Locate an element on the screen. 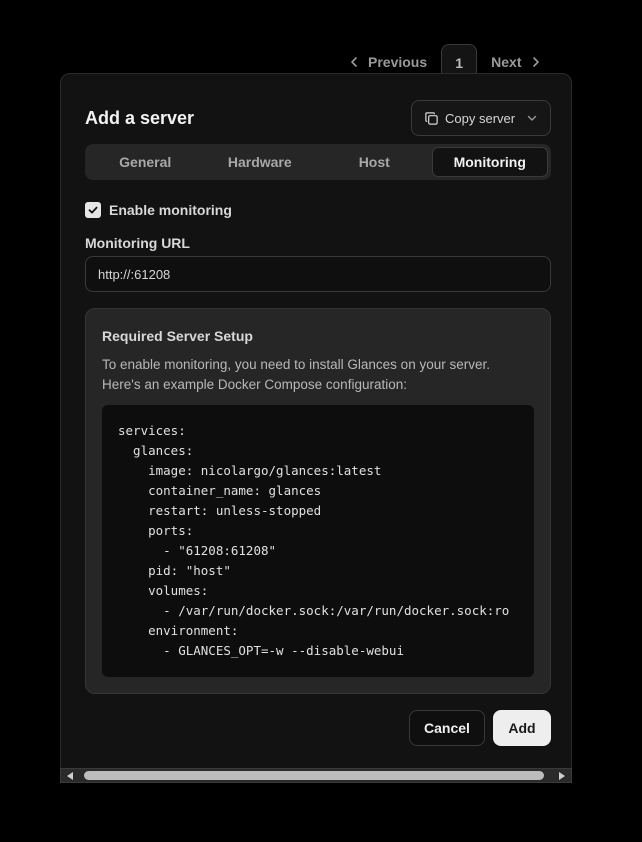 This screenshot has width=642, height=842. scrollbar-thumb is located at coordinates (314, 775).